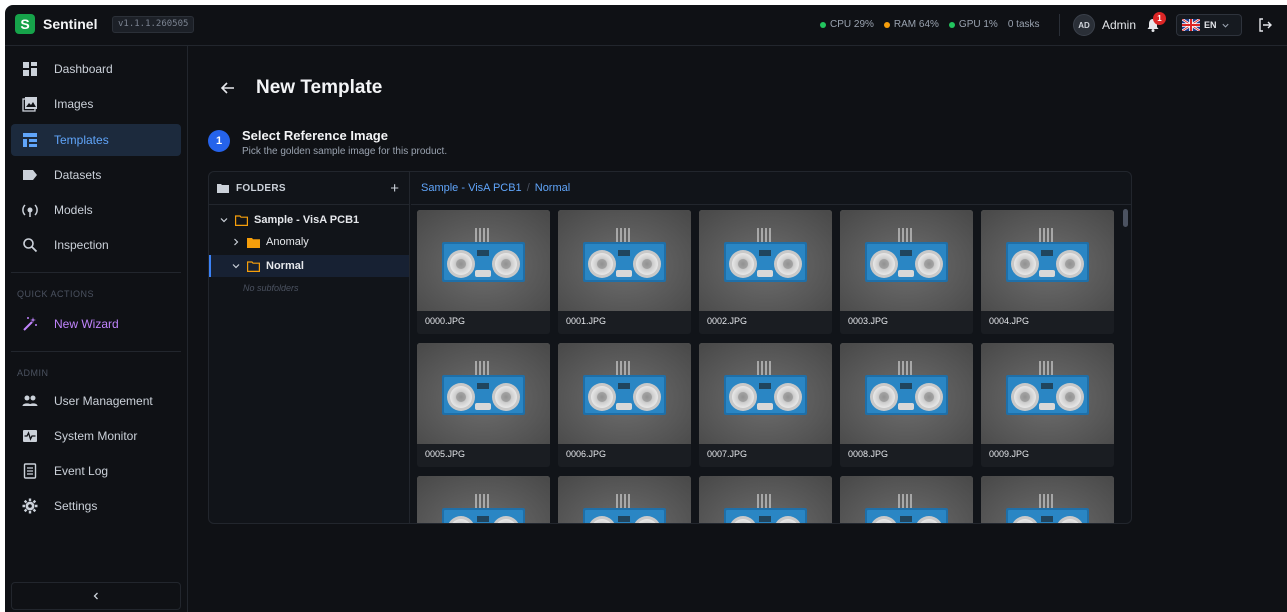  What do you see at coordinates (96, 210) in the screenshot?
I see `sidebar-item-models: Models` at bounding box center [96, 210].